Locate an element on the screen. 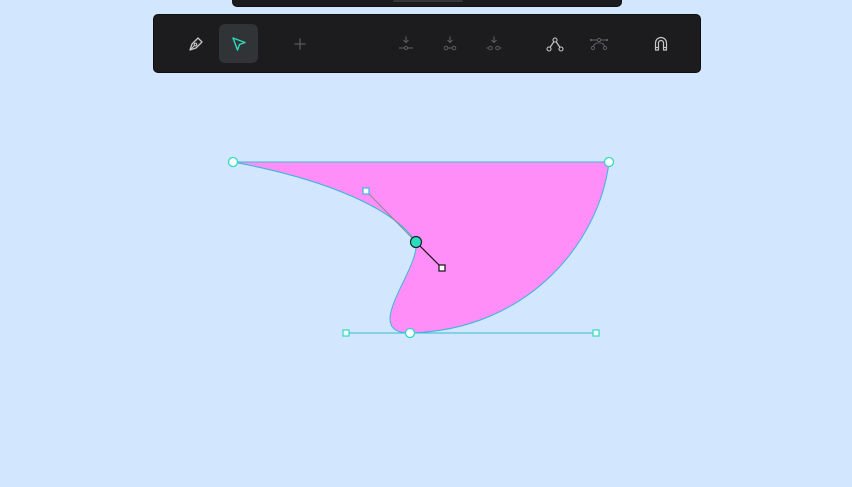 This screenshot has width=852, height=487. snap-toggle-button is located at coordinates (660, 43).